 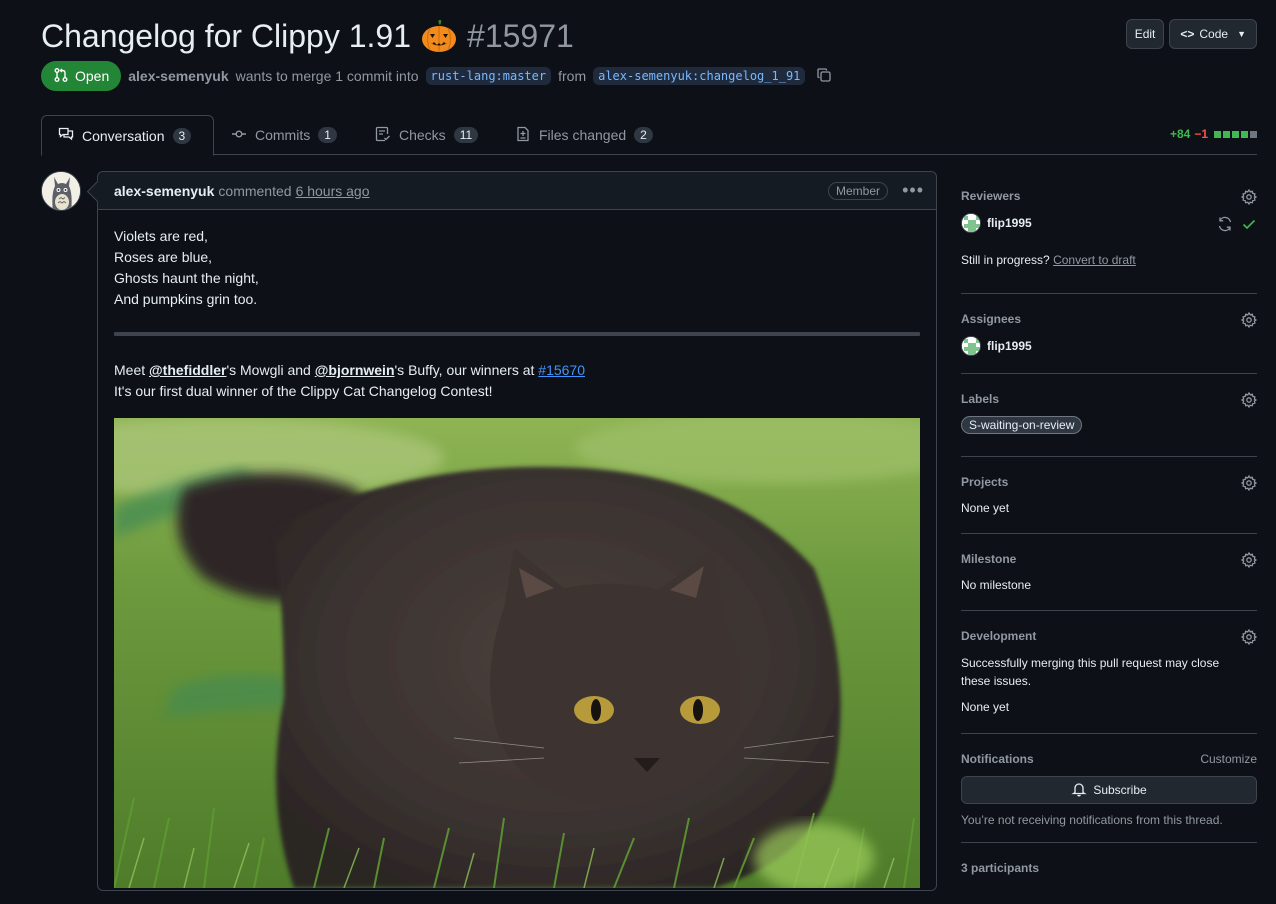 What do you see at coordinates (426, 135) in the screenshot?
I see `tab-checks: Checks 11` at bounding box center [426, 135].